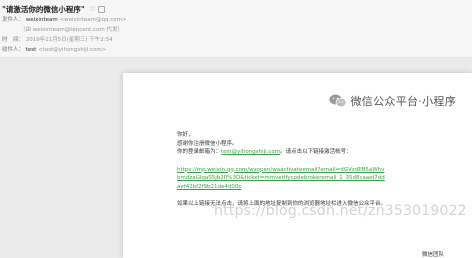 This screenshot has width=472, height=258. What do you see at coordinates (93, 20) in the screenshot?
I see `from-address: <weixinteam@qq.com>` at bounding box center [93, 20].